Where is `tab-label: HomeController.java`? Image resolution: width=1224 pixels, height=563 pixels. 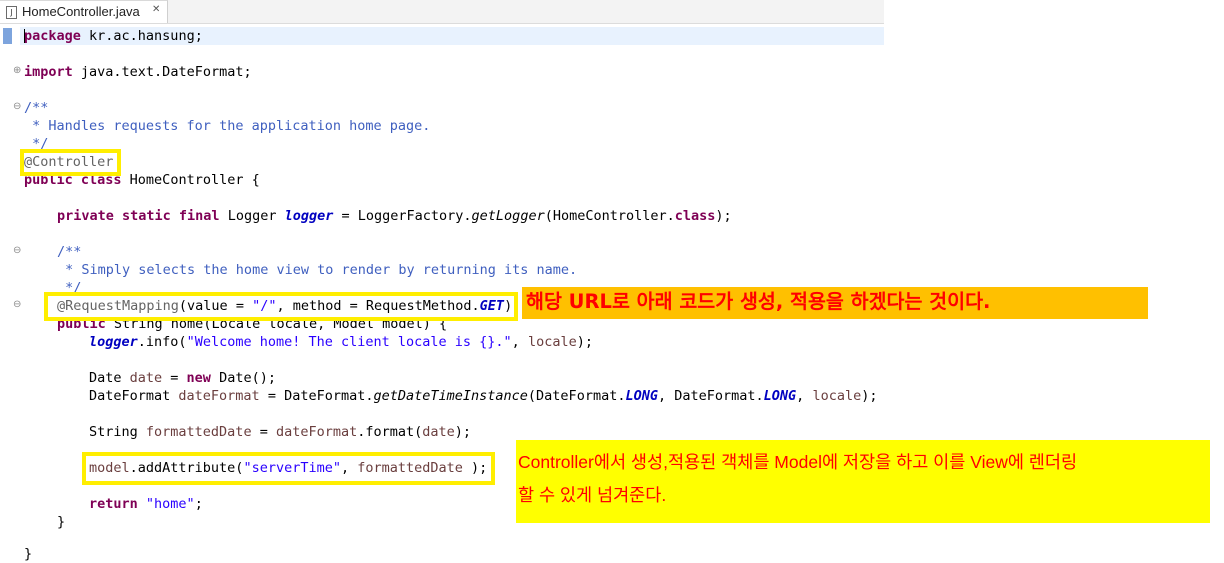
tab-label: HomeController.java is located at coordinates (81, 11).